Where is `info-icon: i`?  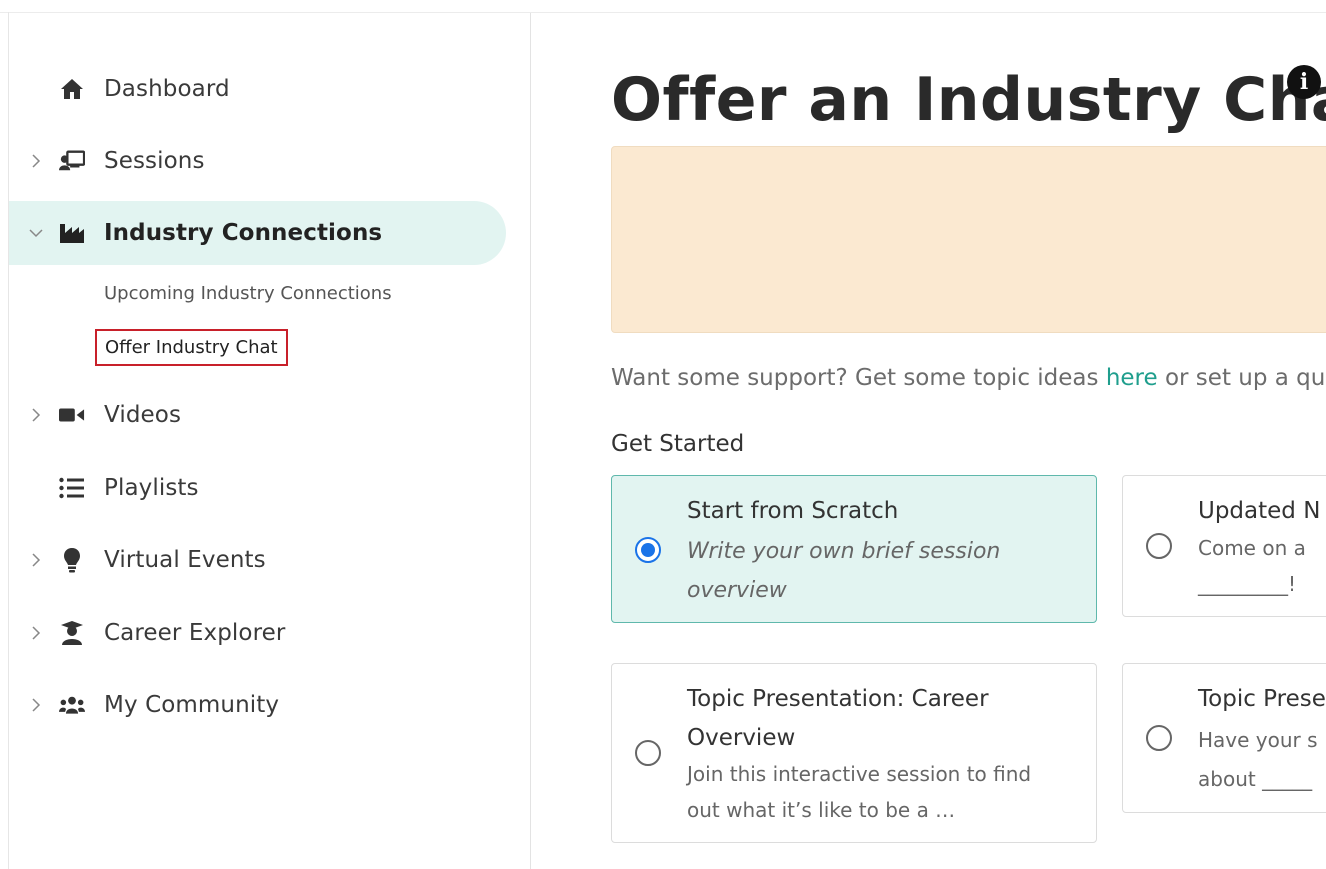
info-icon: i is located at coordinates (1304, 82).